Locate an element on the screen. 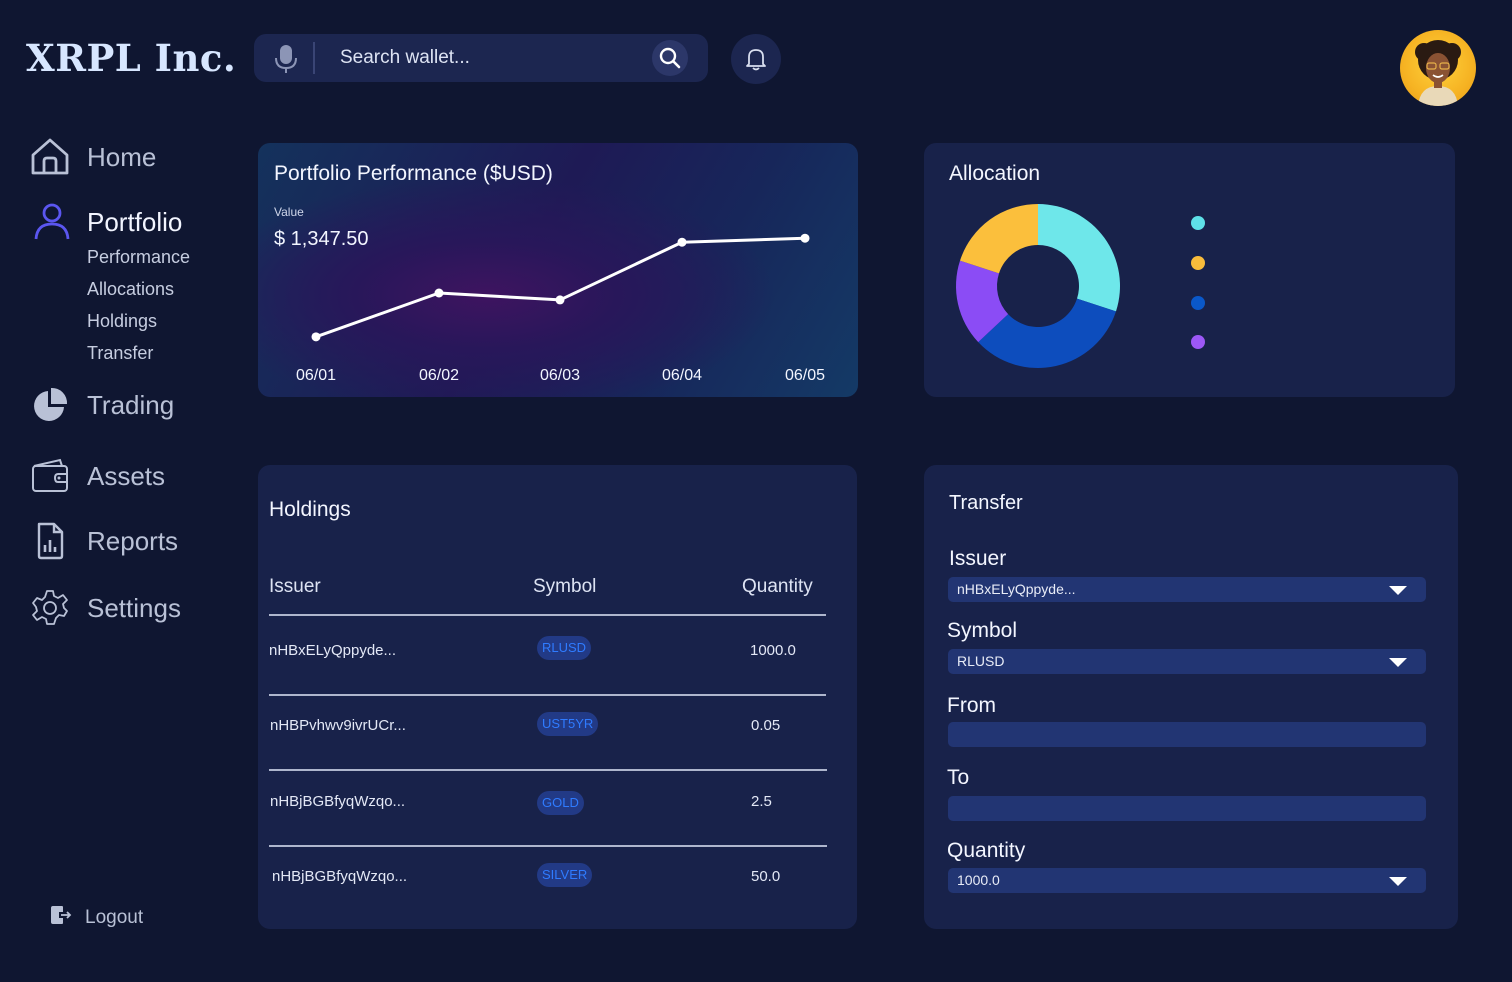  search-divider is located at coordinates (314, 58).